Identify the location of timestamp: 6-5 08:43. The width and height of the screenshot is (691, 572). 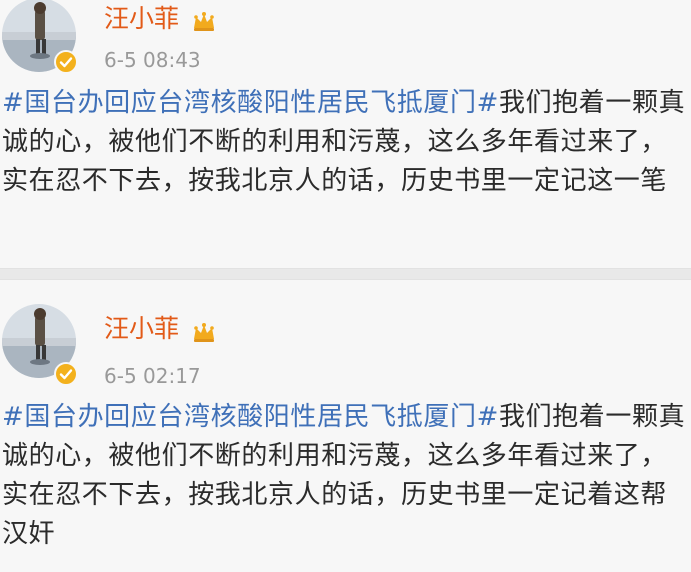
(152, 60).